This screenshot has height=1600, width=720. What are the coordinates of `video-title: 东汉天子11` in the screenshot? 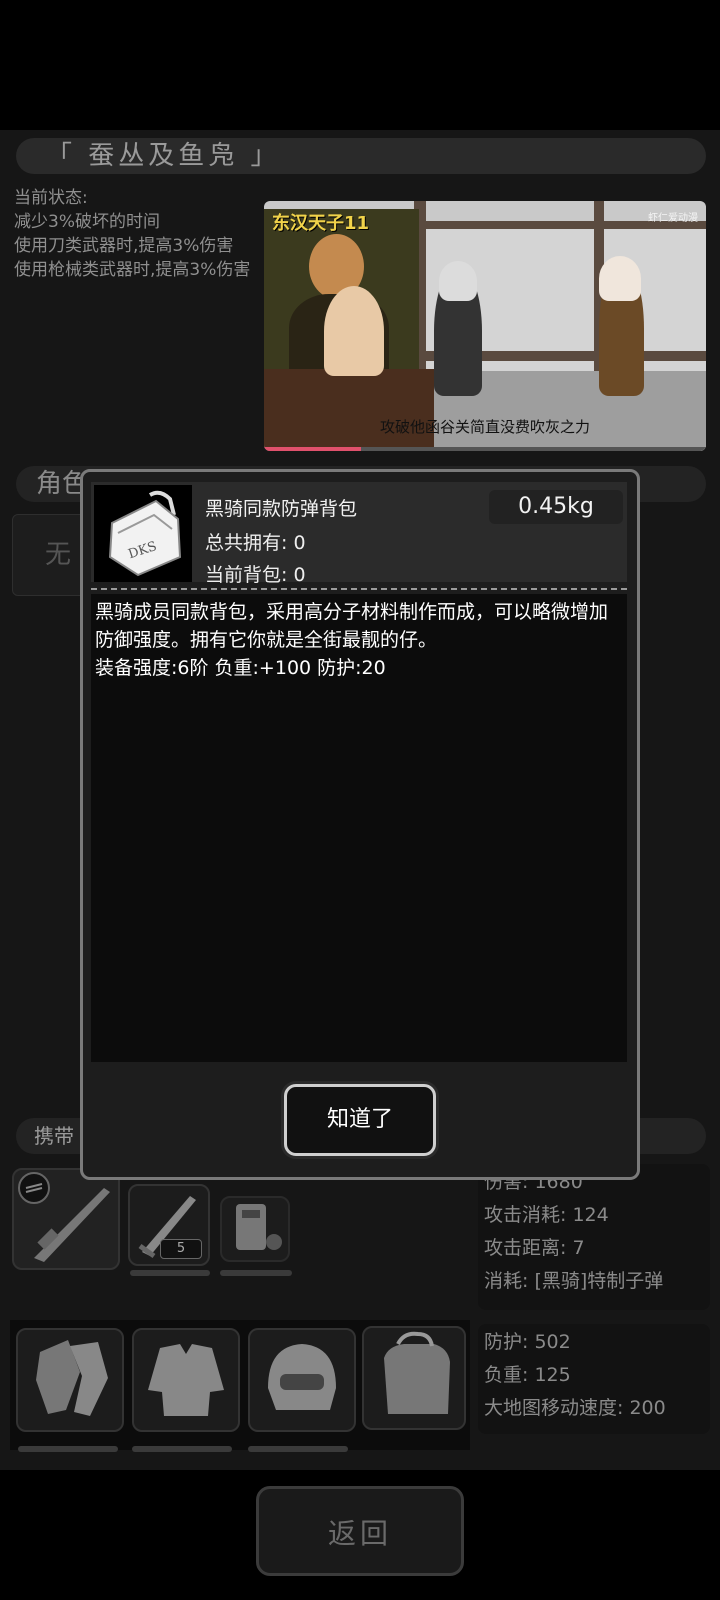 It's located at (321, 223).